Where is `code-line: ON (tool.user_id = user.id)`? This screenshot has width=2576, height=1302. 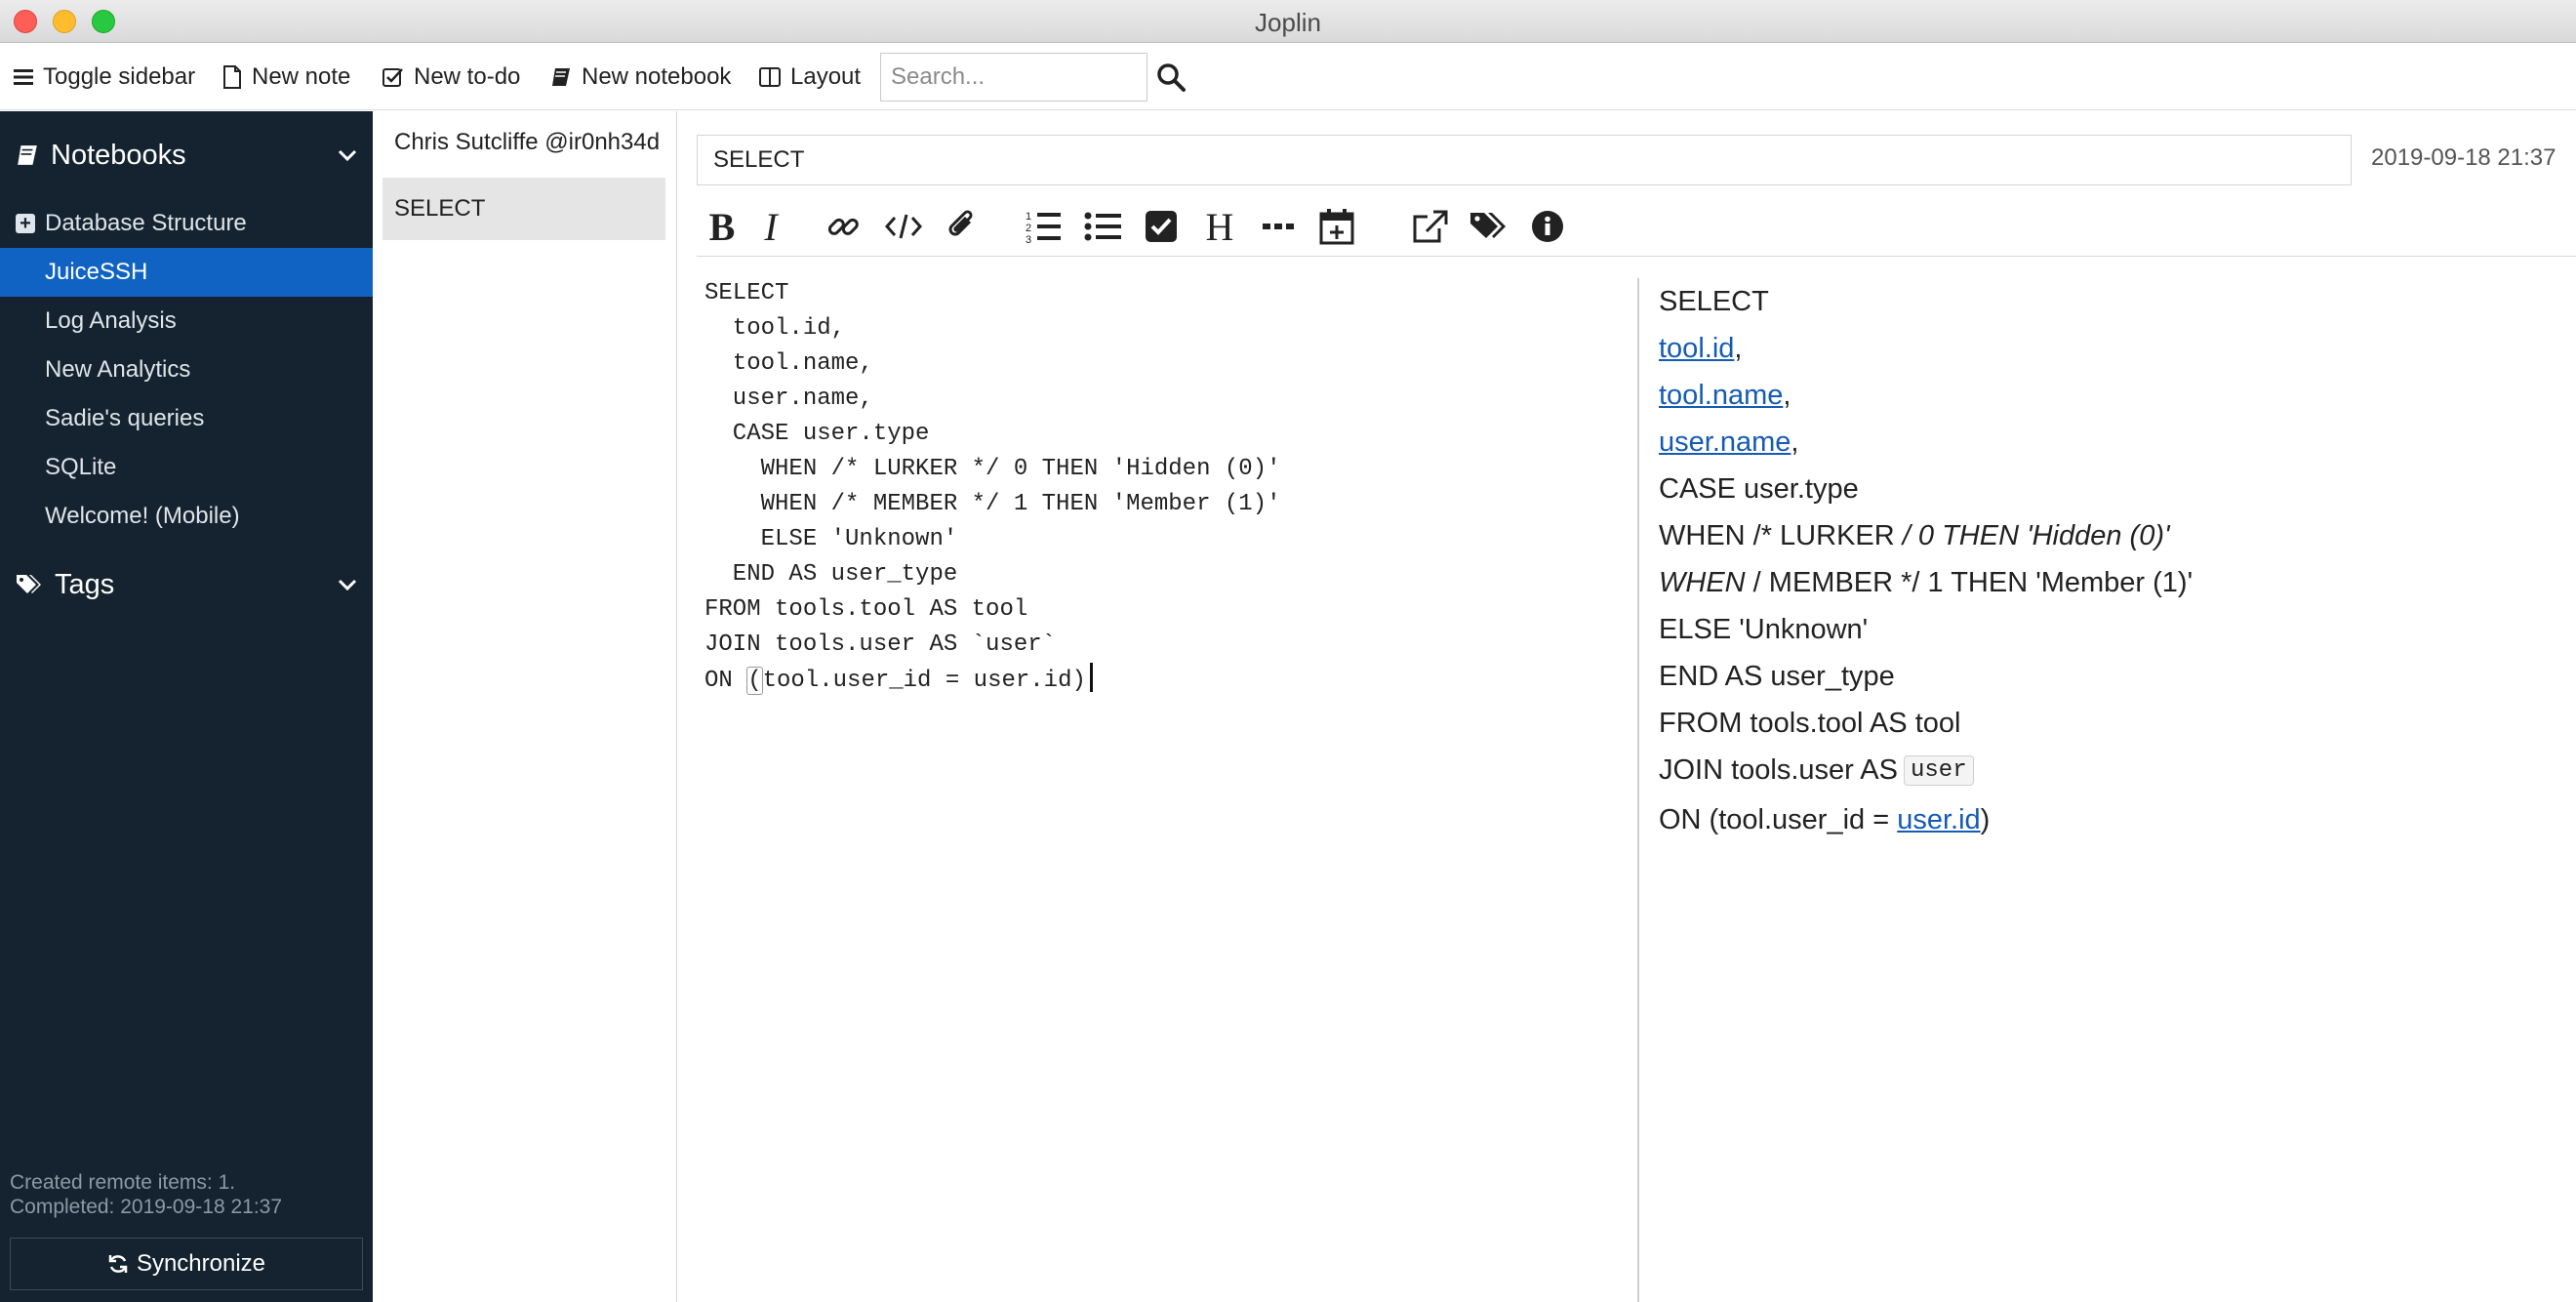
code-line: ON (tool.user_id = user.id) is located at coordinates (992, 681).